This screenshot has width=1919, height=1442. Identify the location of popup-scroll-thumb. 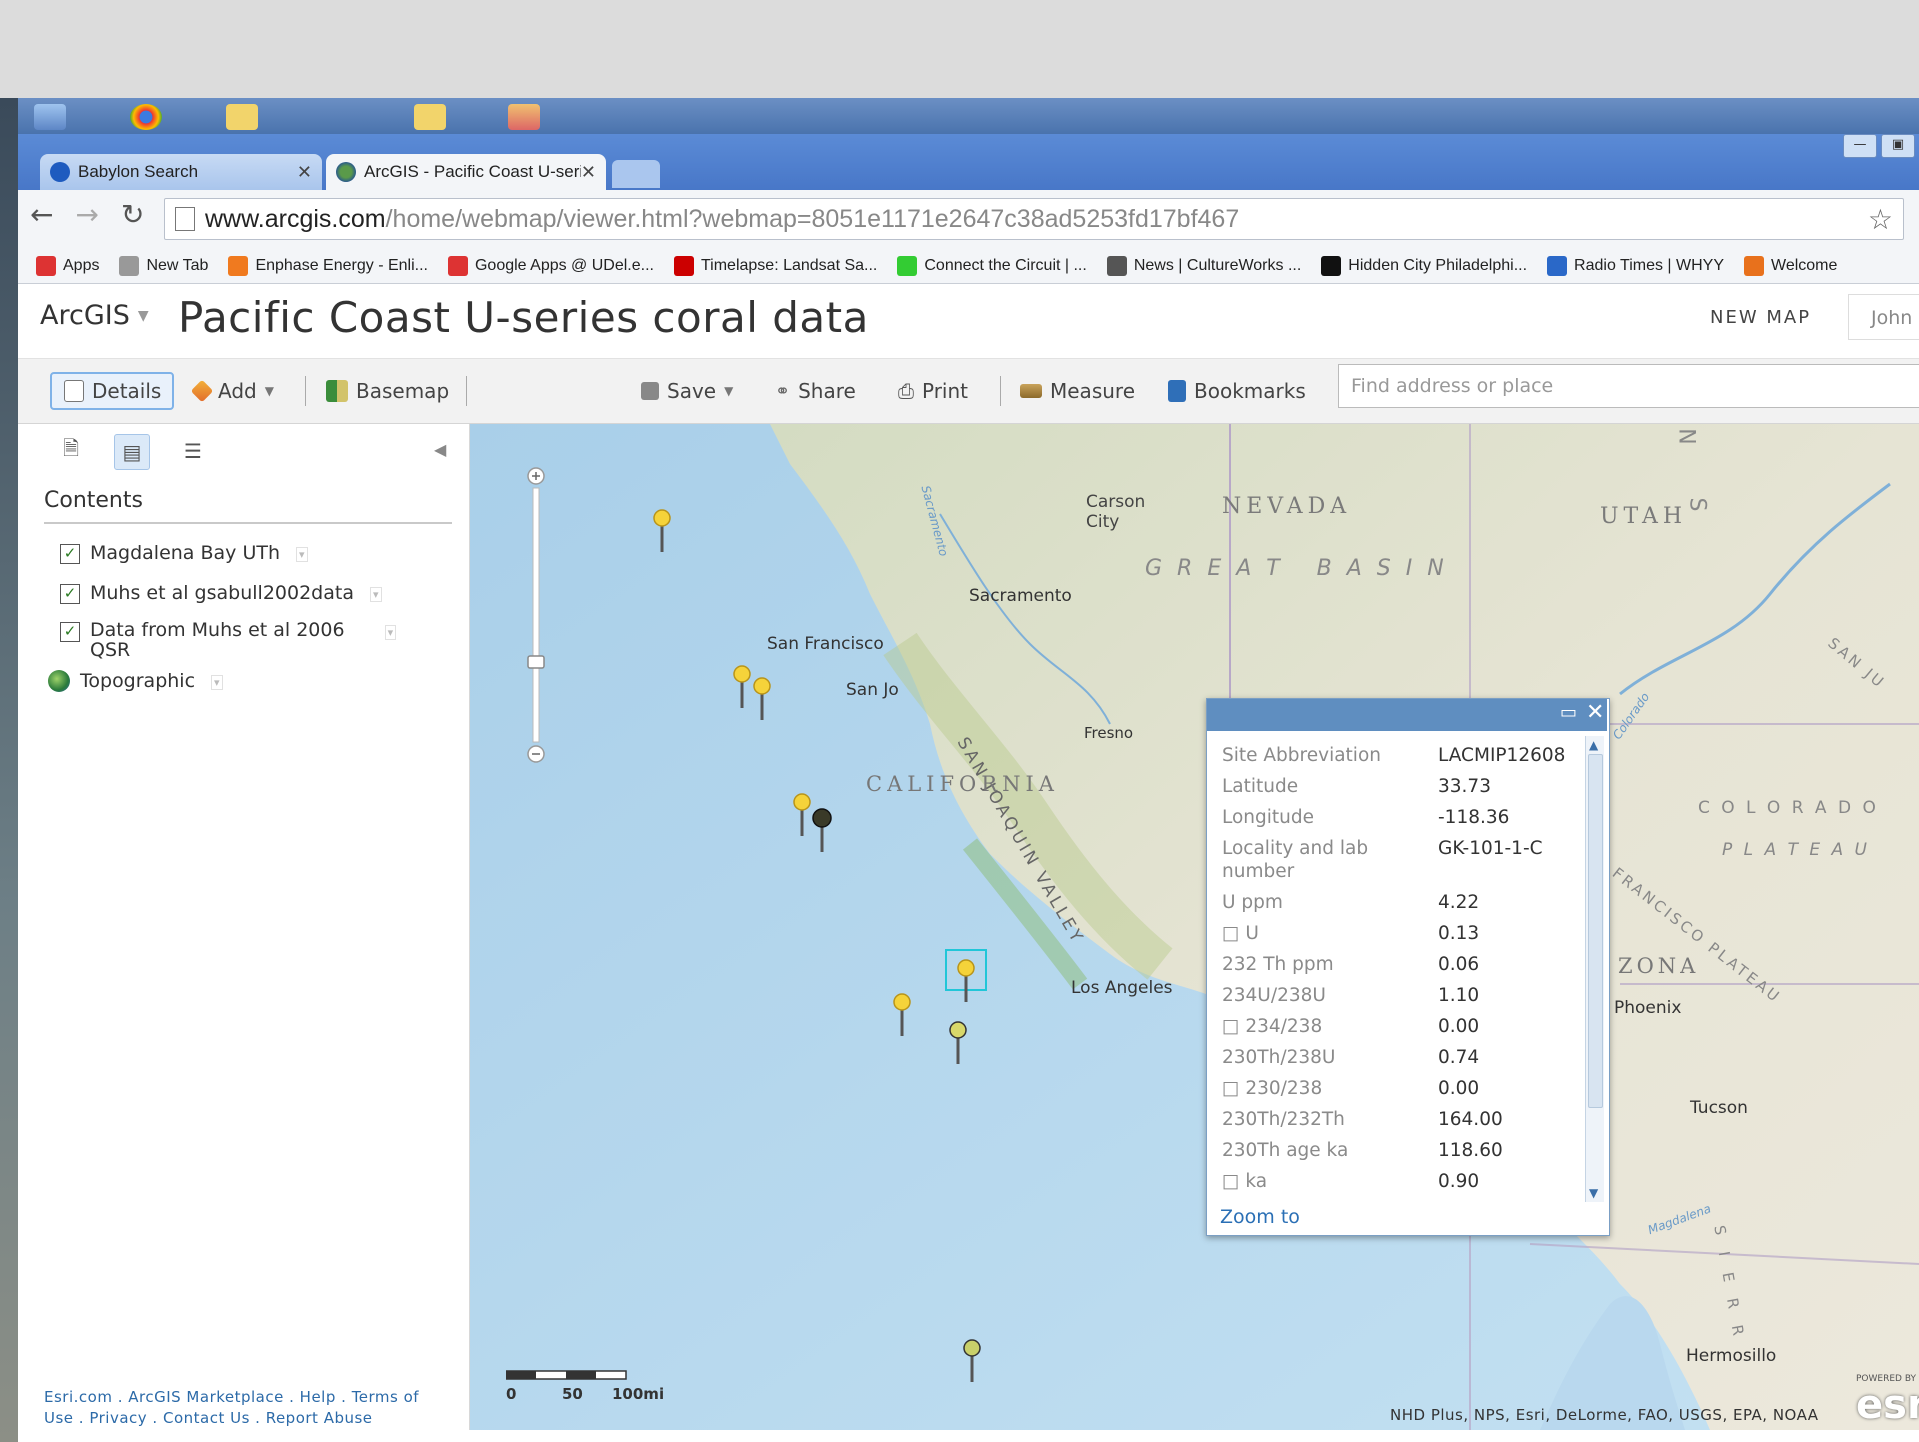
(1595, 931).